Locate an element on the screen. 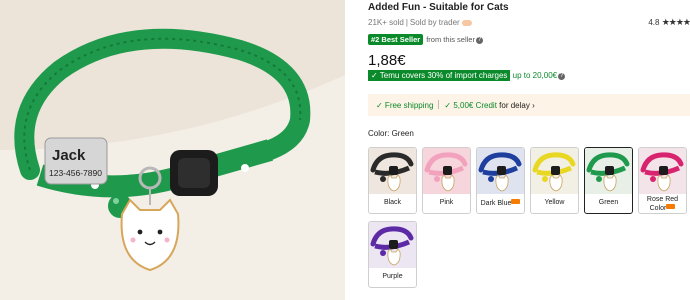 The image size is (690, 300). color-selection-label: Color: Green is located at coordinates (391, 133).